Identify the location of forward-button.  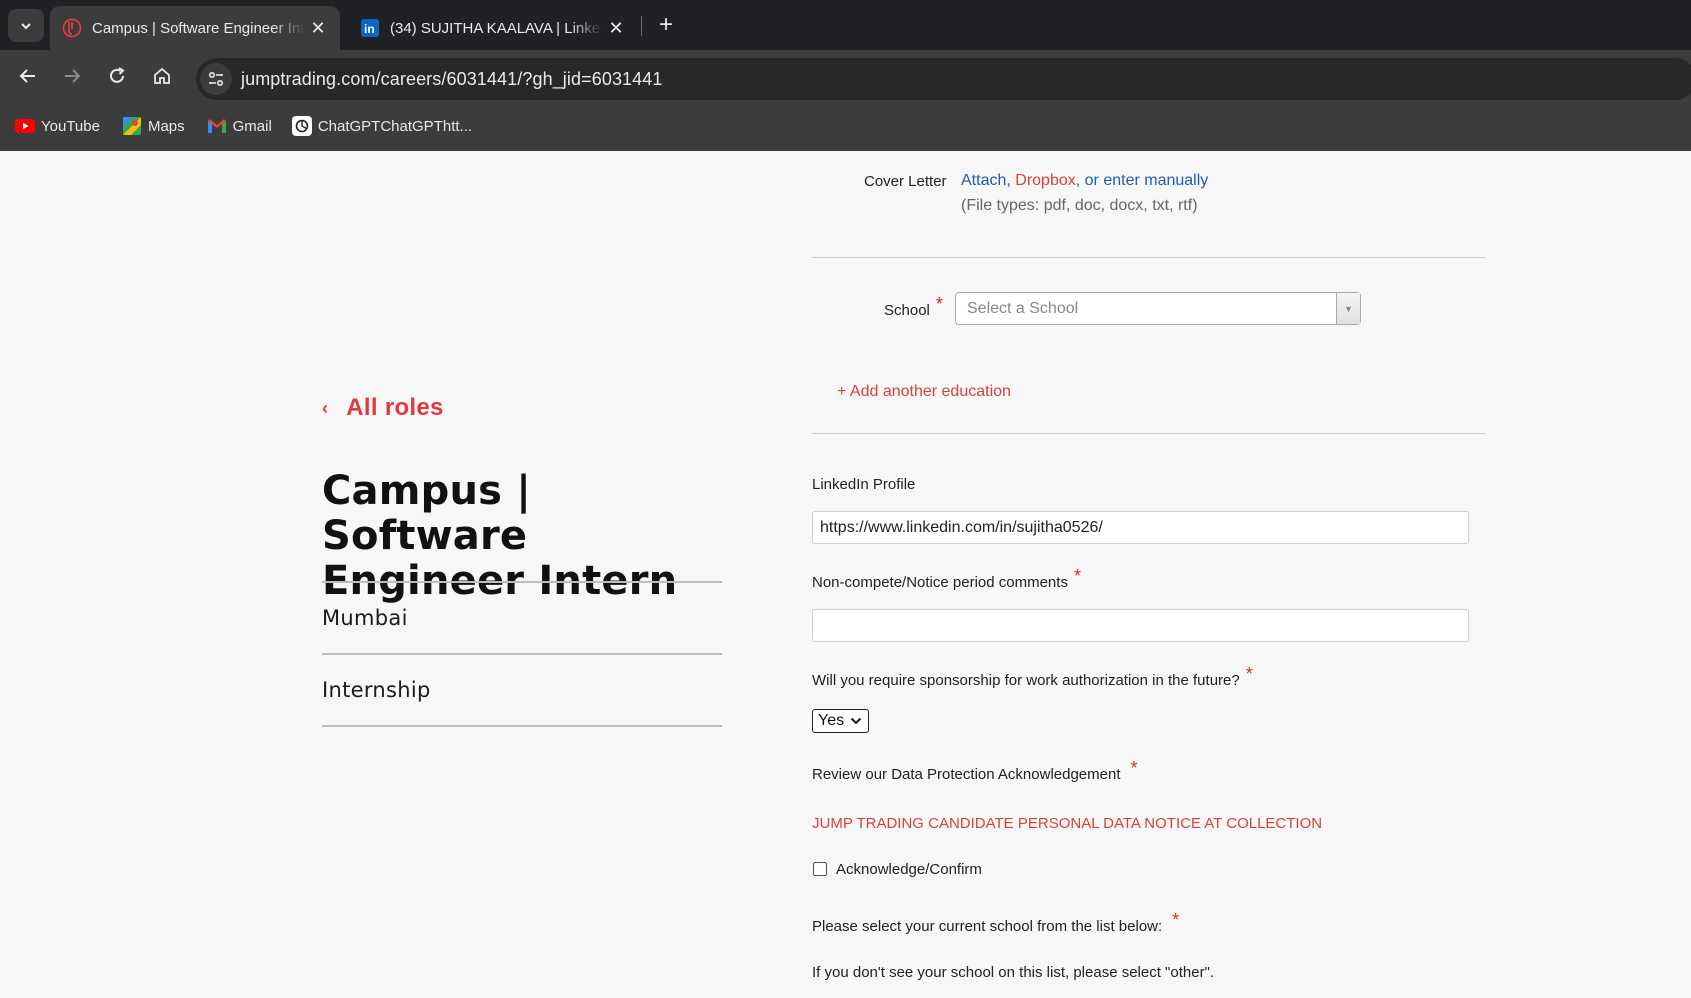
(72, 76).